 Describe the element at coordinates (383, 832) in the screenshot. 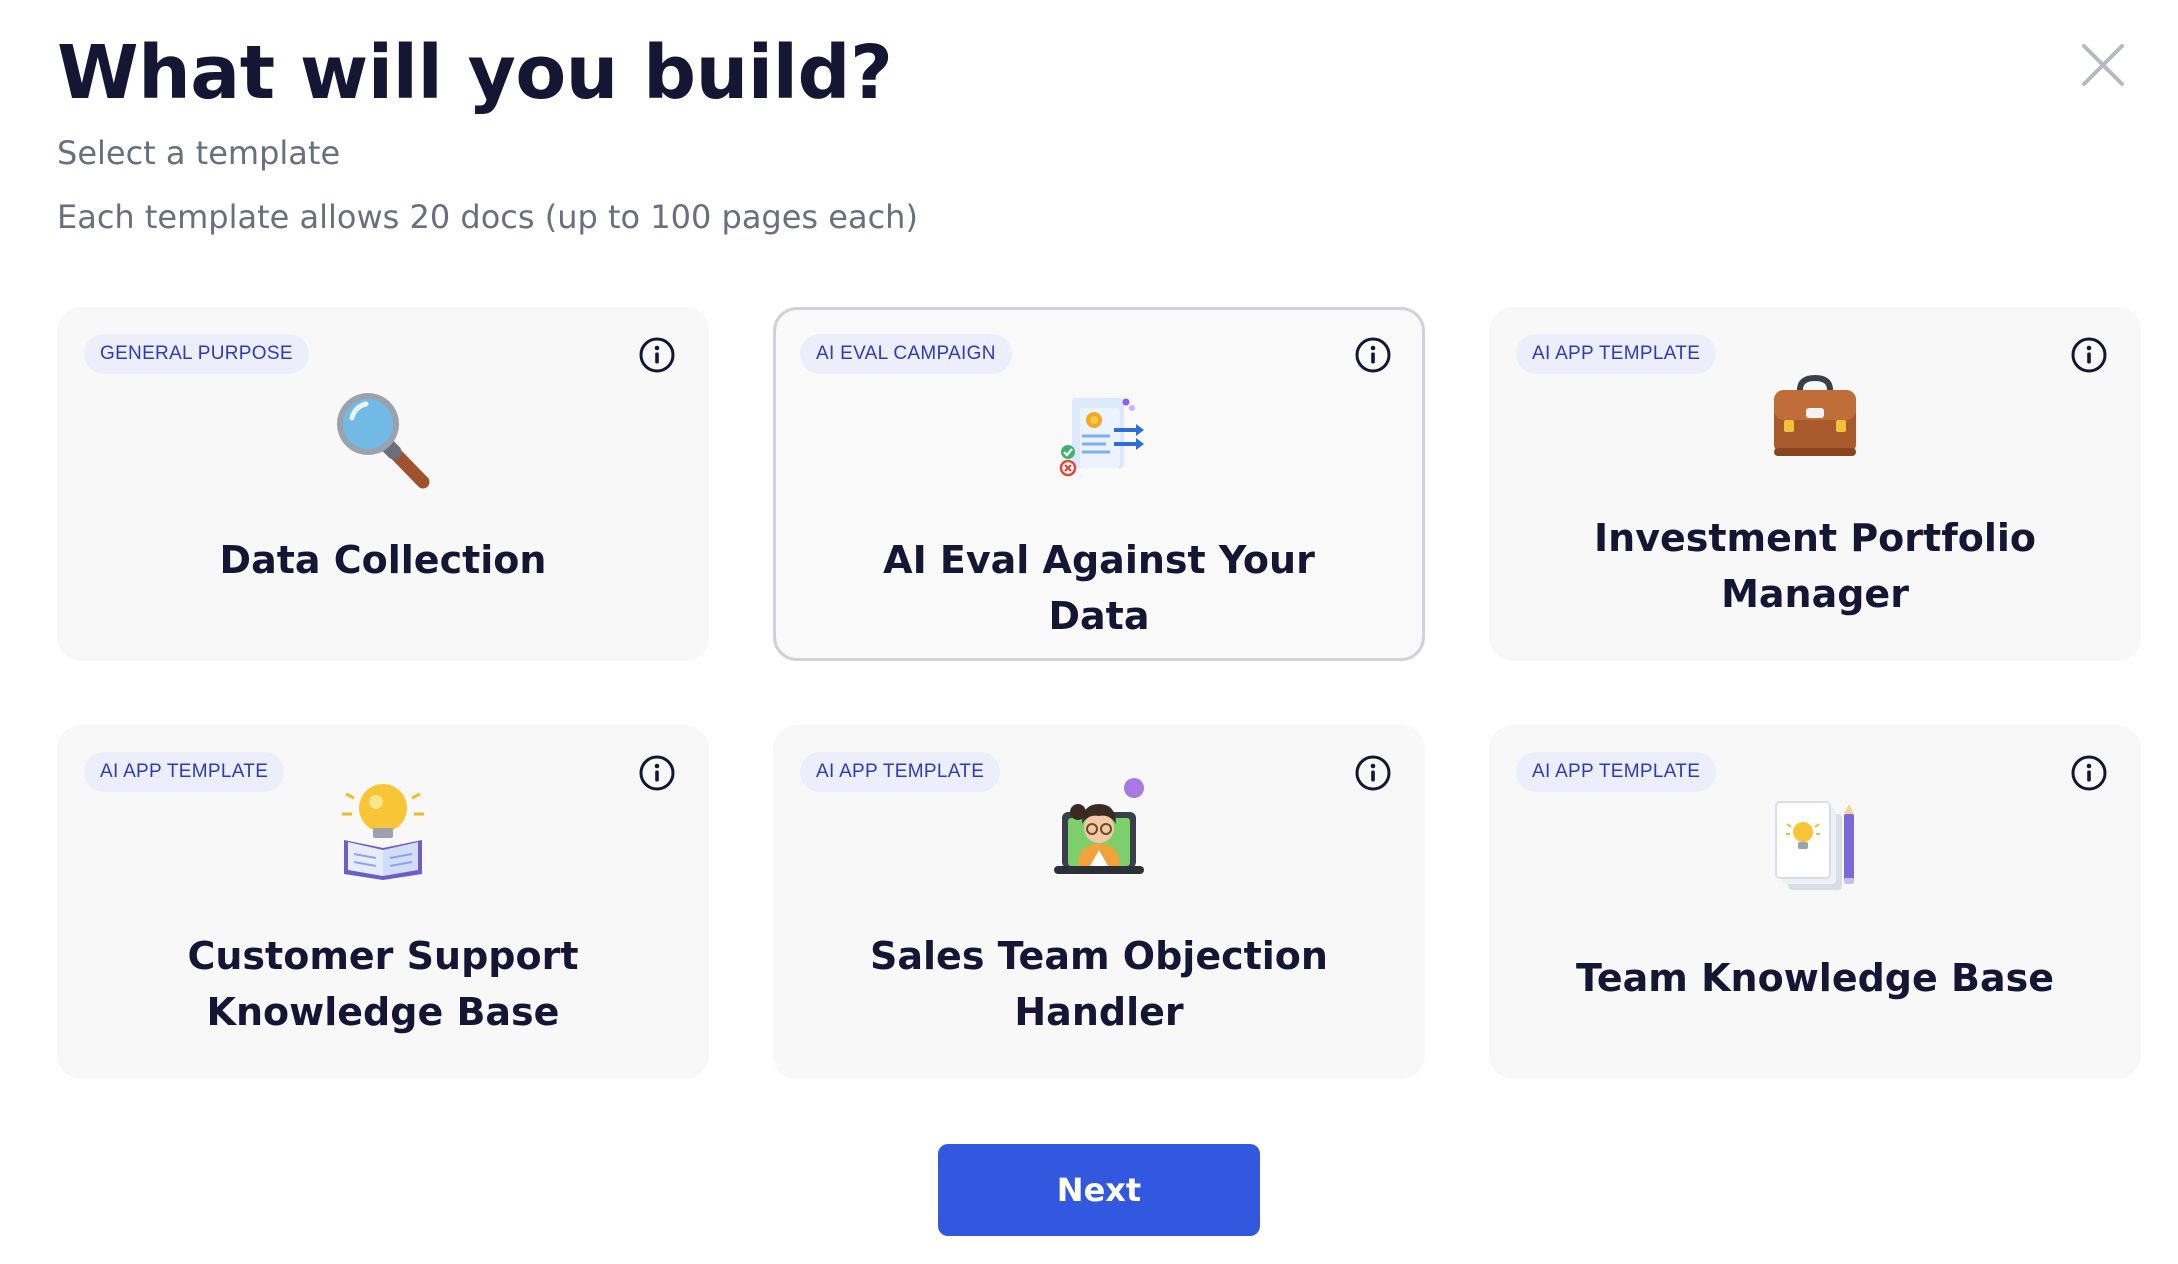

I see `lightbulb-book-icon` at that location.